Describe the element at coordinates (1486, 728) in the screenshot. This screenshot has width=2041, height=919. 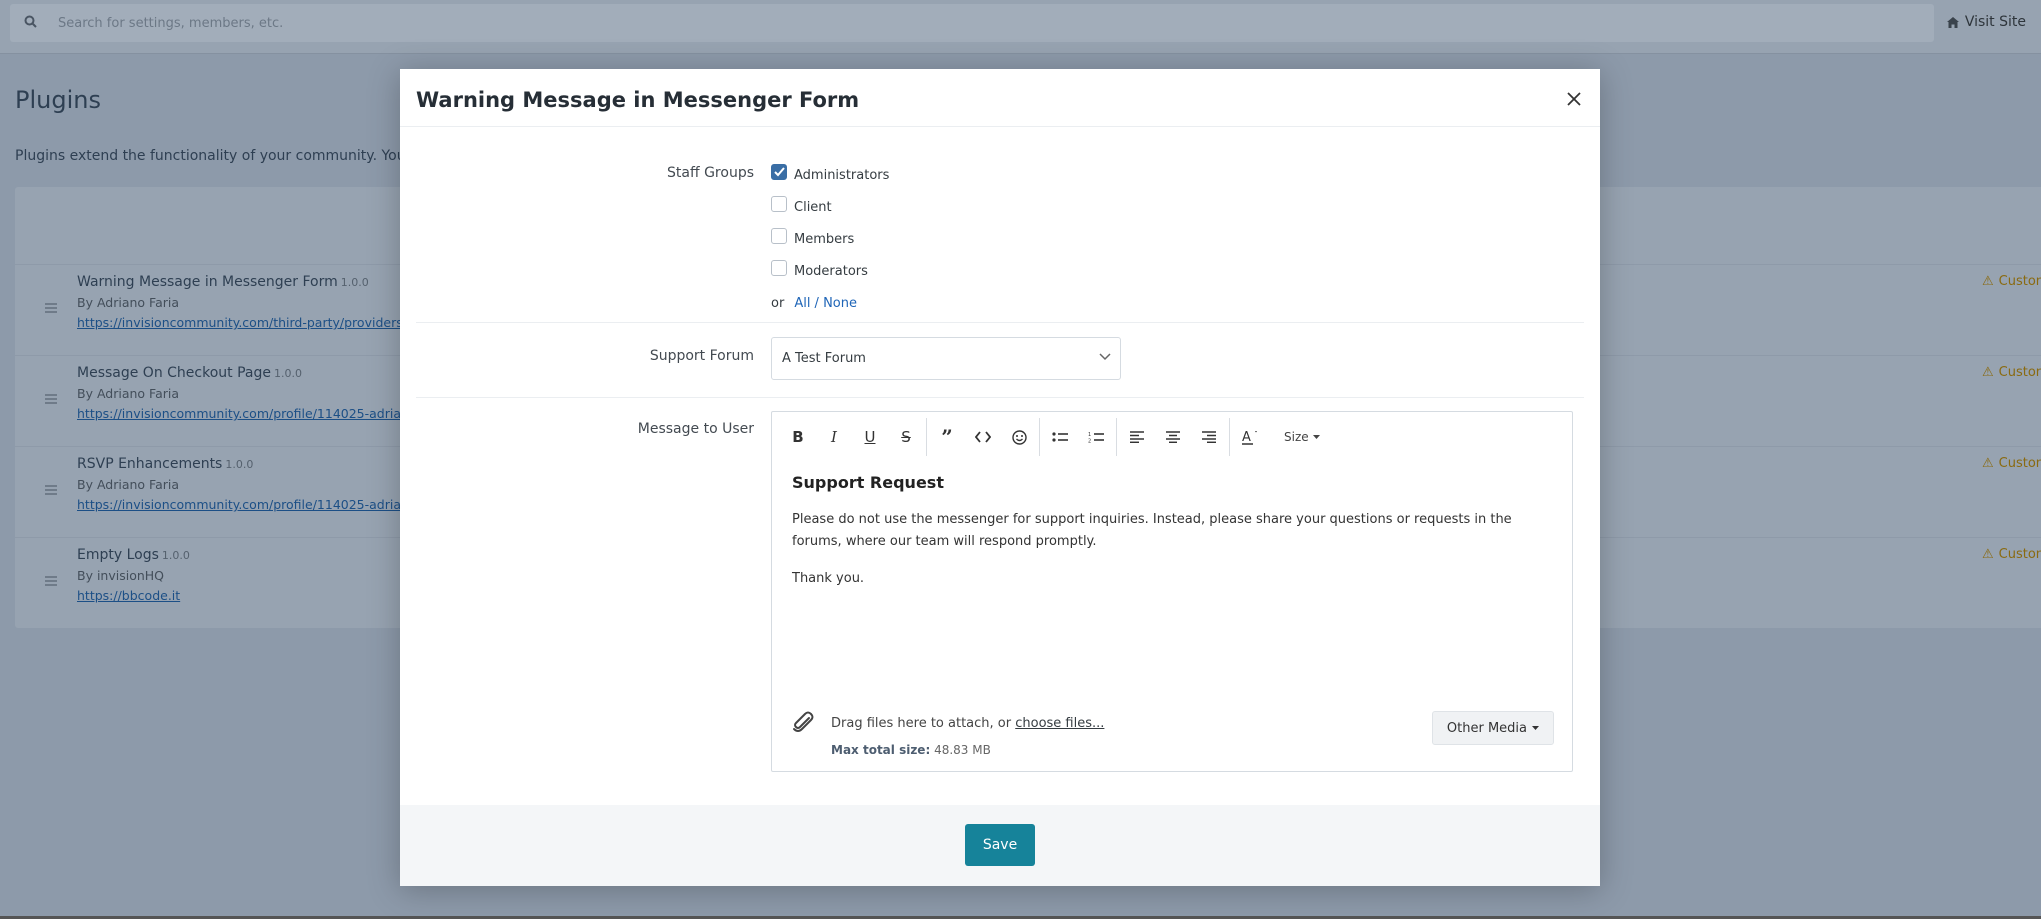
I see `other-media-label: Other Media` at that location.